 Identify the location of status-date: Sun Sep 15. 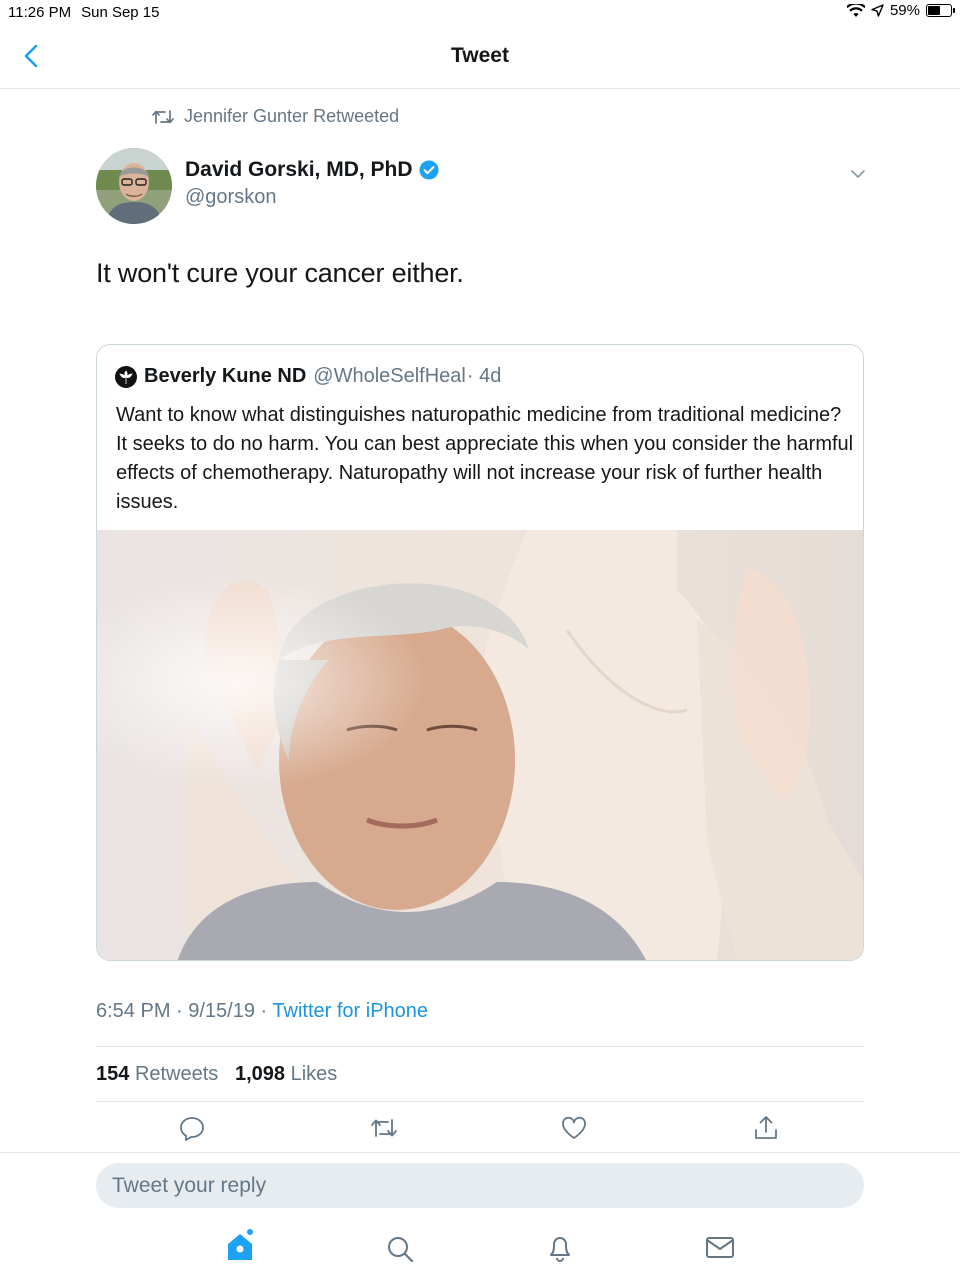
(120, 12).